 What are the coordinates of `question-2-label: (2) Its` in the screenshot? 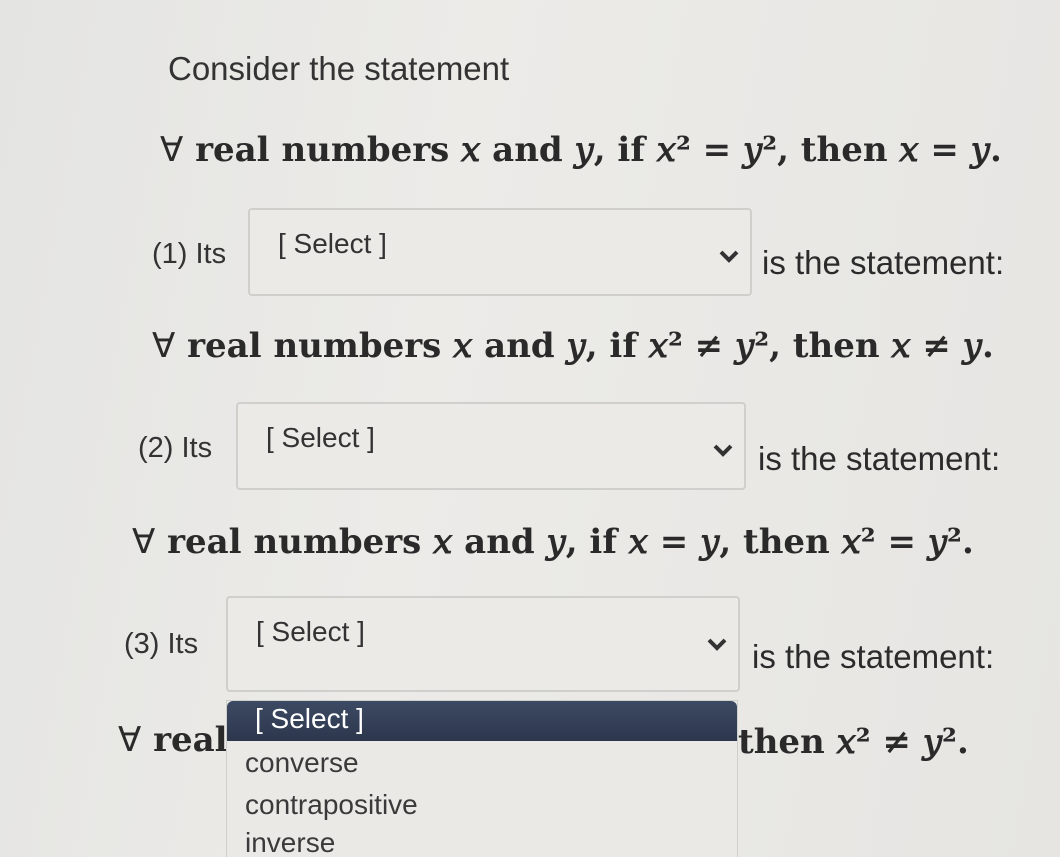 It's located at (175, 448).